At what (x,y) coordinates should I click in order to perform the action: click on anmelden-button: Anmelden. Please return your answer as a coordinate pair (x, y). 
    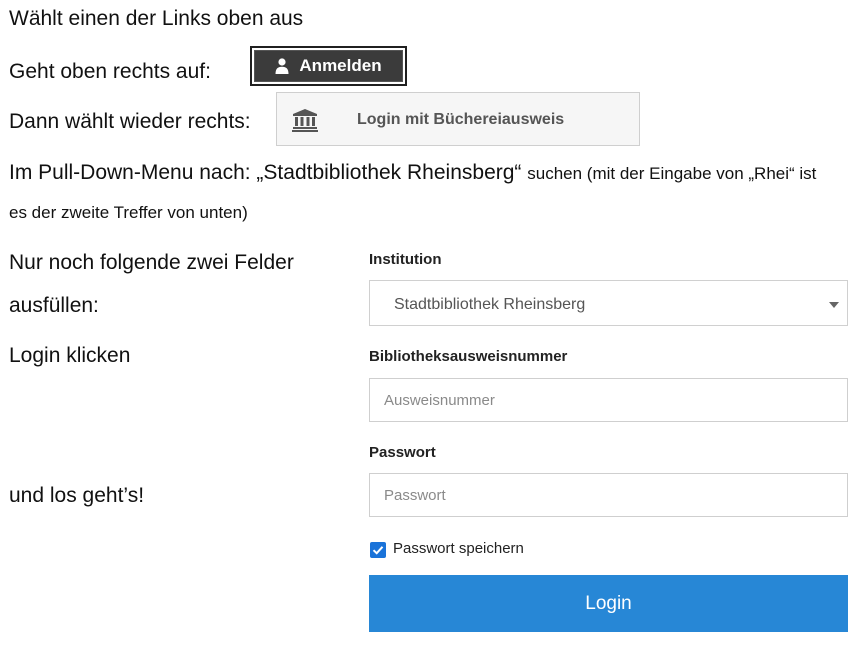
    Looking at the image, I should click on (328, 66).